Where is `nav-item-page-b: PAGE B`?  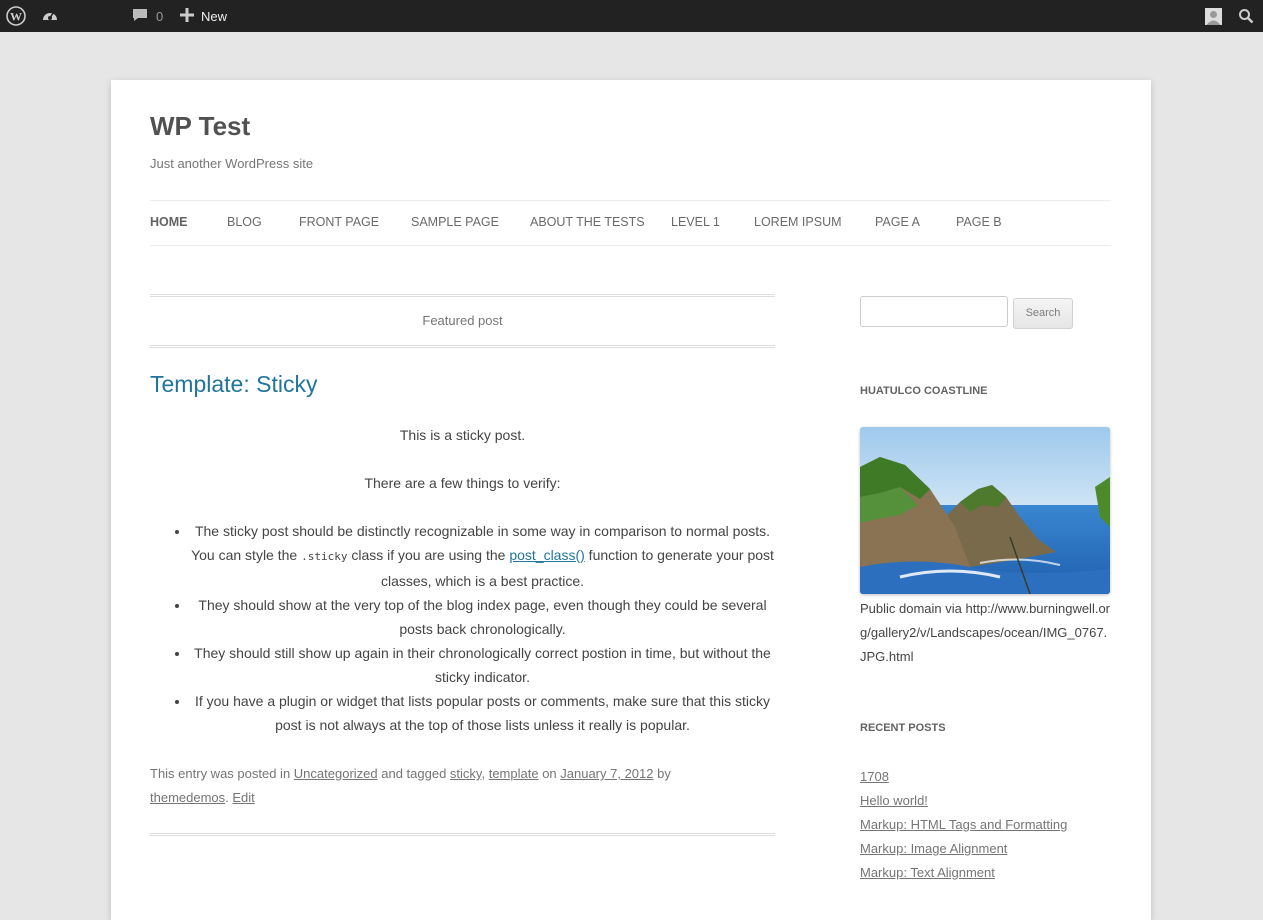 nav-item-page-b: PAGE B is located at coordinates (979, 222).